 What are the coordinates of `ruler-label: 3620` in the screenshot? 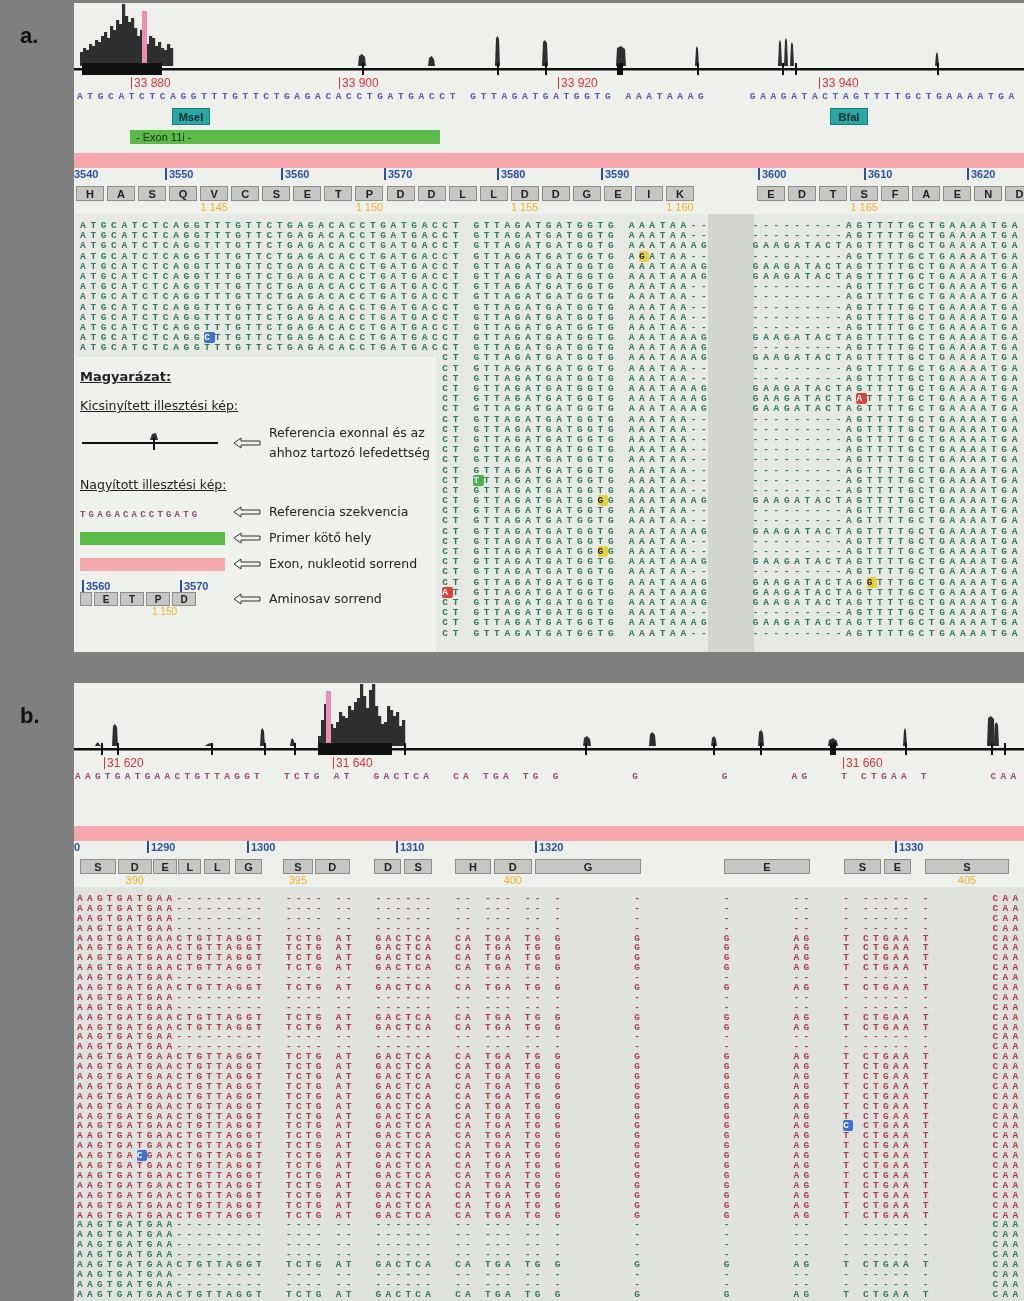 It's located at (981, 174).